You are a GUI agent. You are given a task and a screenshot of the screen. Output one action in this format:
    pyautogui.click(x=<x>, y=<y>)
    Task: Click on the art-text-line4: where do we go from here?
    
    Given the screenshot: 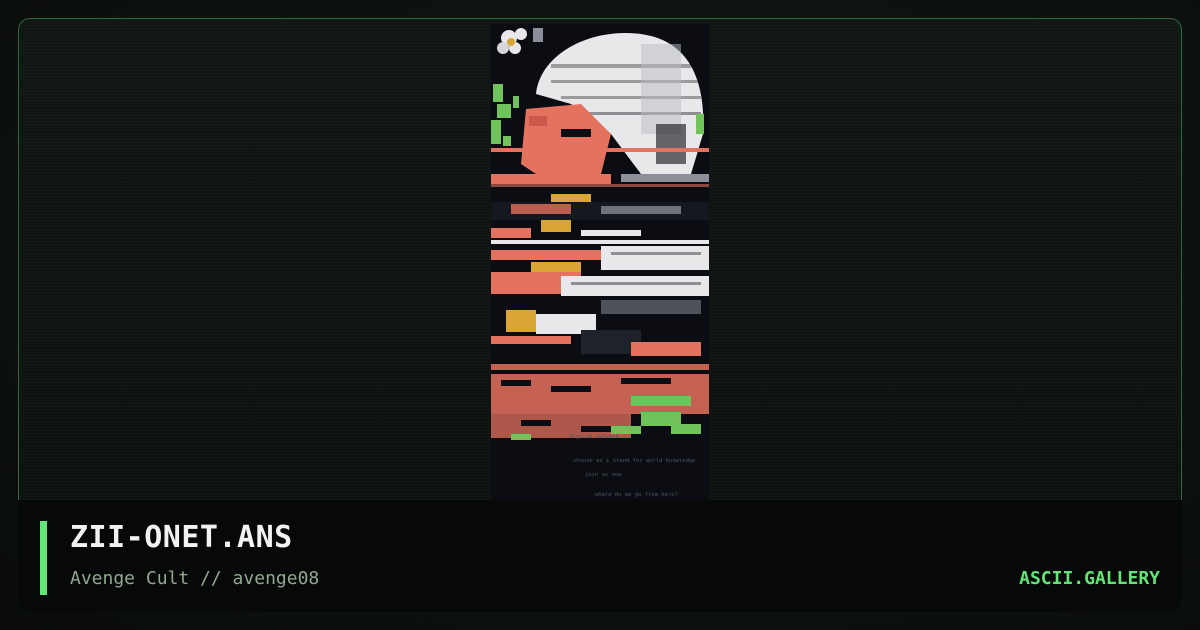 What is the action you would take?
    pyautogui.click(x=636, y=495)
    